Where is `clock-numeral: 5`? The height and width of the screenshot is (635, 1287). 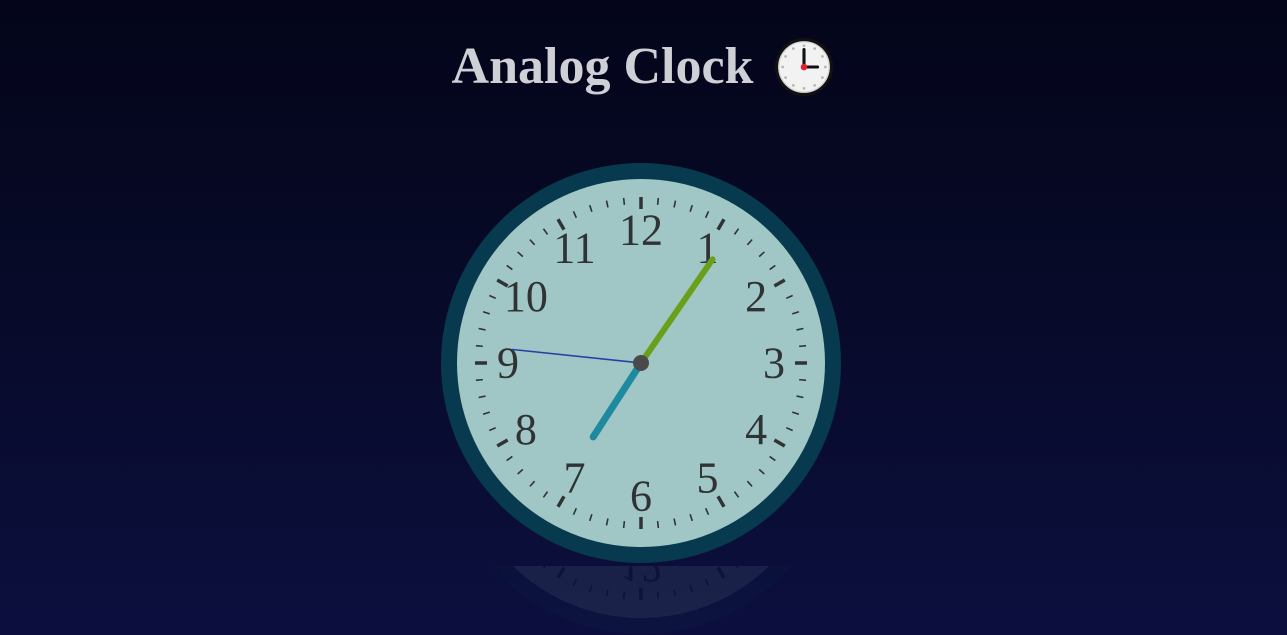 clock-numeral: 5 is located at coordinates (708, 478).